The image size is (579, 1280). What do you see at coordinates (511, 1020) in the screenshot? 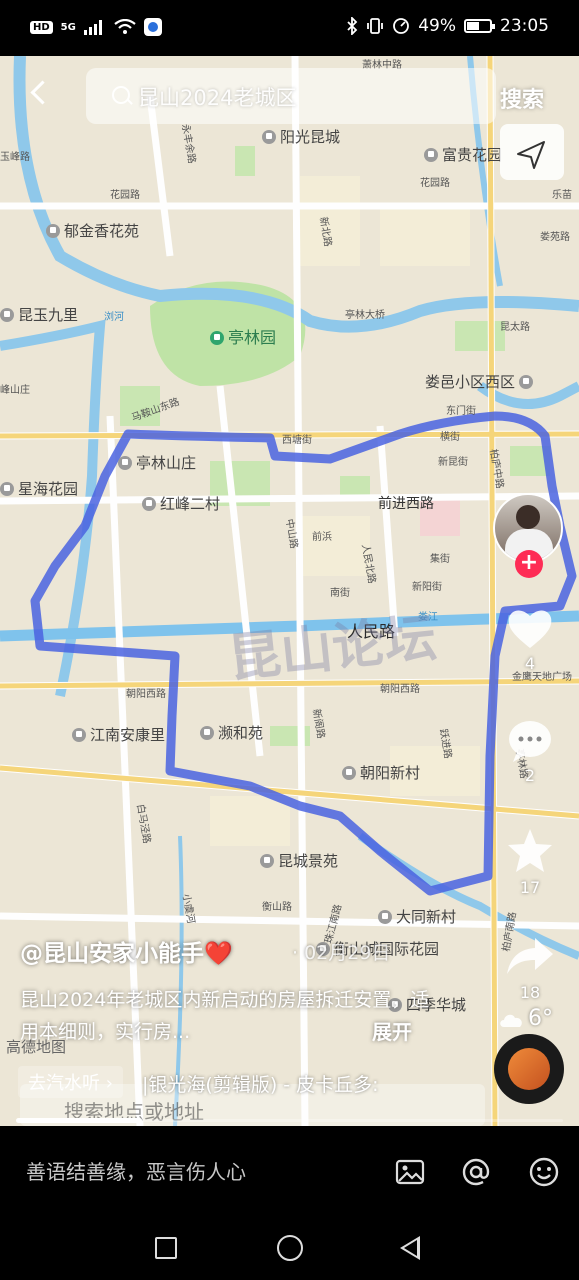
I see `cloud-icon` at bounding box center [511, 1020].